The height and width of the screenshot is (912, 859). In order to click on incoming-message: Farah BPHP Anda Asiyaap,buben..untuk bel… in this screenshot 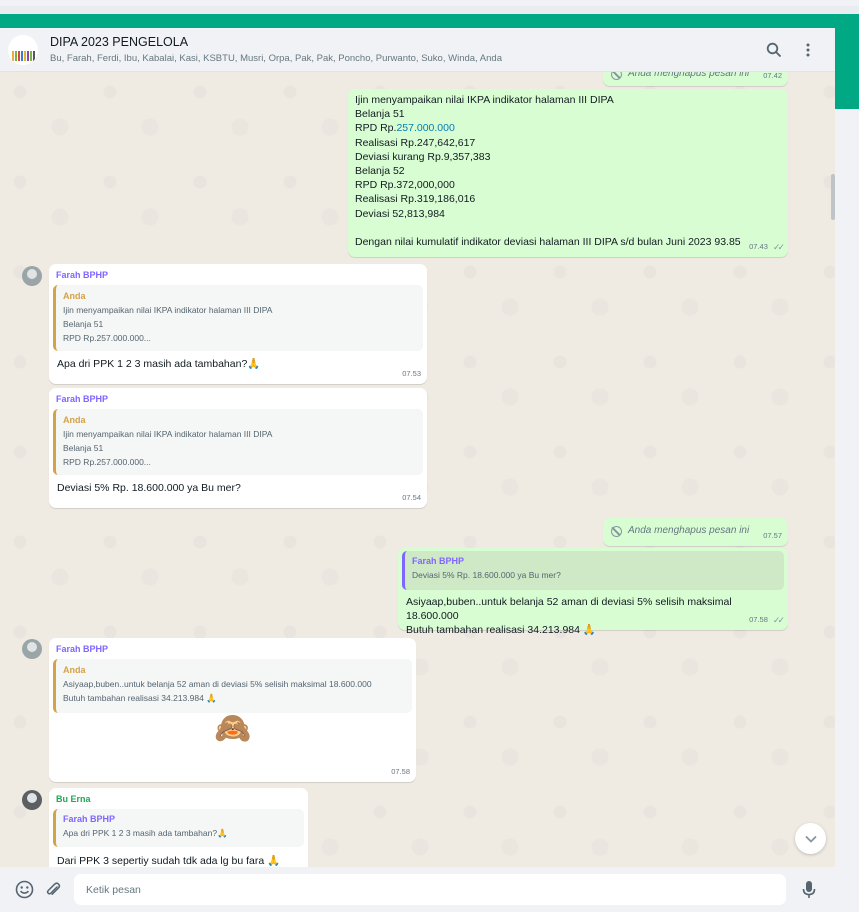, I will do `click(232, 710)`.